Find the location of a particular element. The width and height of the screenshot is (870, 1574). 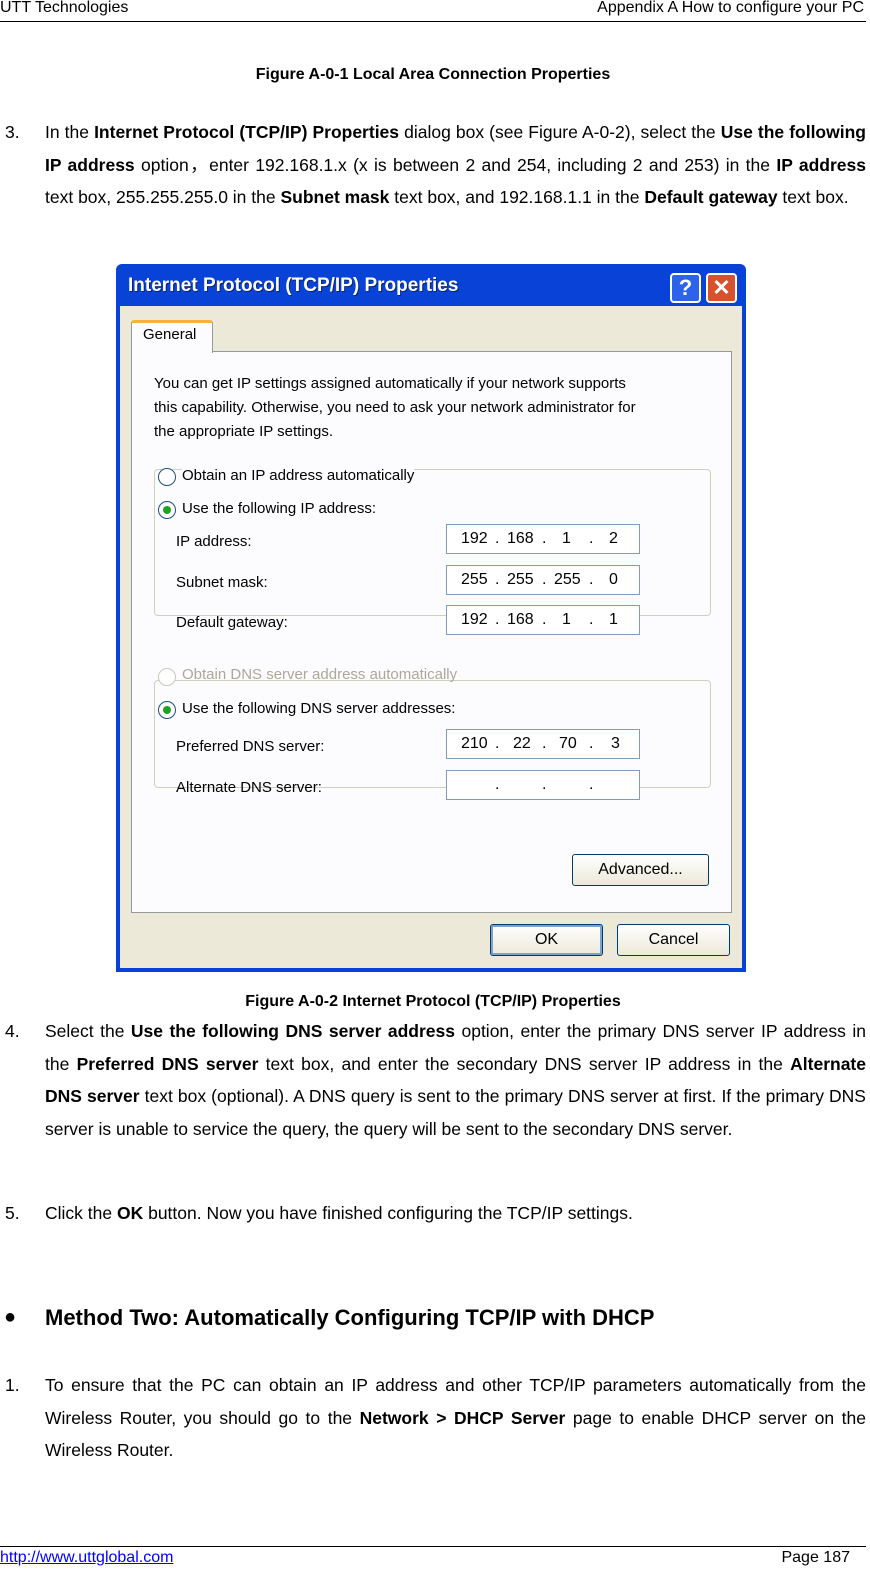

radio-label: Obtain DNS server address automatically is located at coordinates (320, 674).